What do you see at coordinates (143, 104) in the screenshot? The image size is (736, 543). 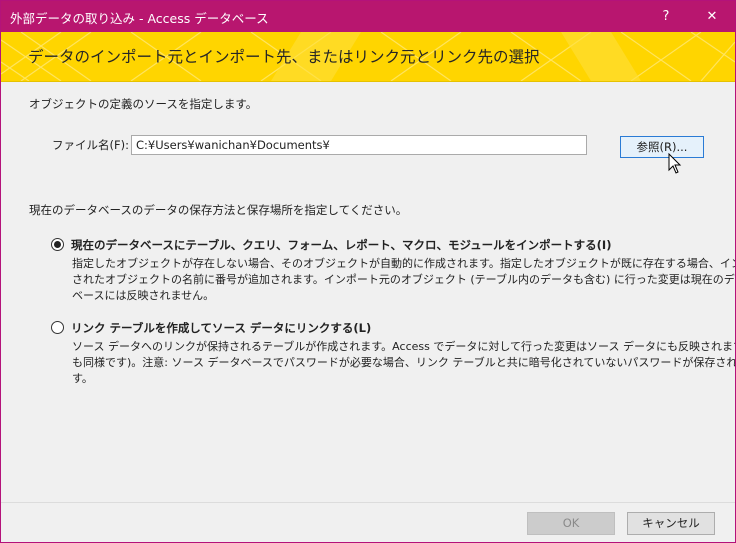 I see `source-instruction: オブジェクトの定義のソースを指定します。` at bounding box center [143, 104].